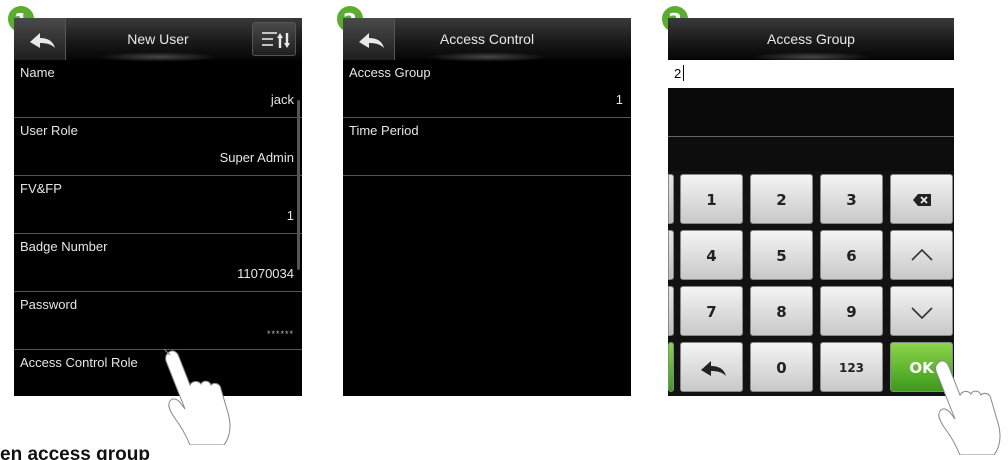  Describe the element at coordinates (49, 130) in the screenshot. I see `row-label: User Role` at that location.